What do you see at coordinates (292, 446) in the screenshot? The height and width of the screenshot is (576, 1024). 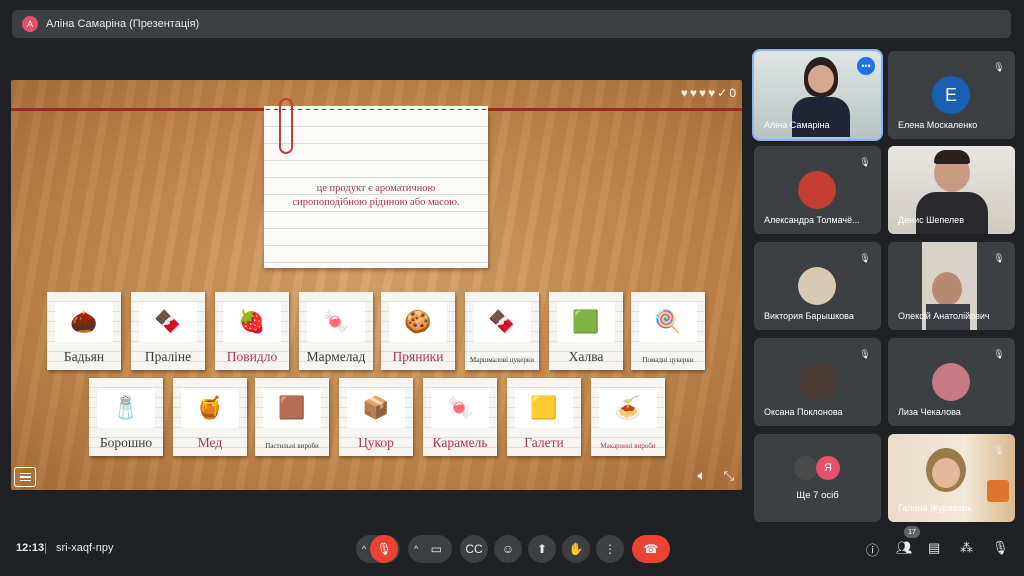 I see `answer-label: Пастильні вироби` at bounding box center [292, 446].